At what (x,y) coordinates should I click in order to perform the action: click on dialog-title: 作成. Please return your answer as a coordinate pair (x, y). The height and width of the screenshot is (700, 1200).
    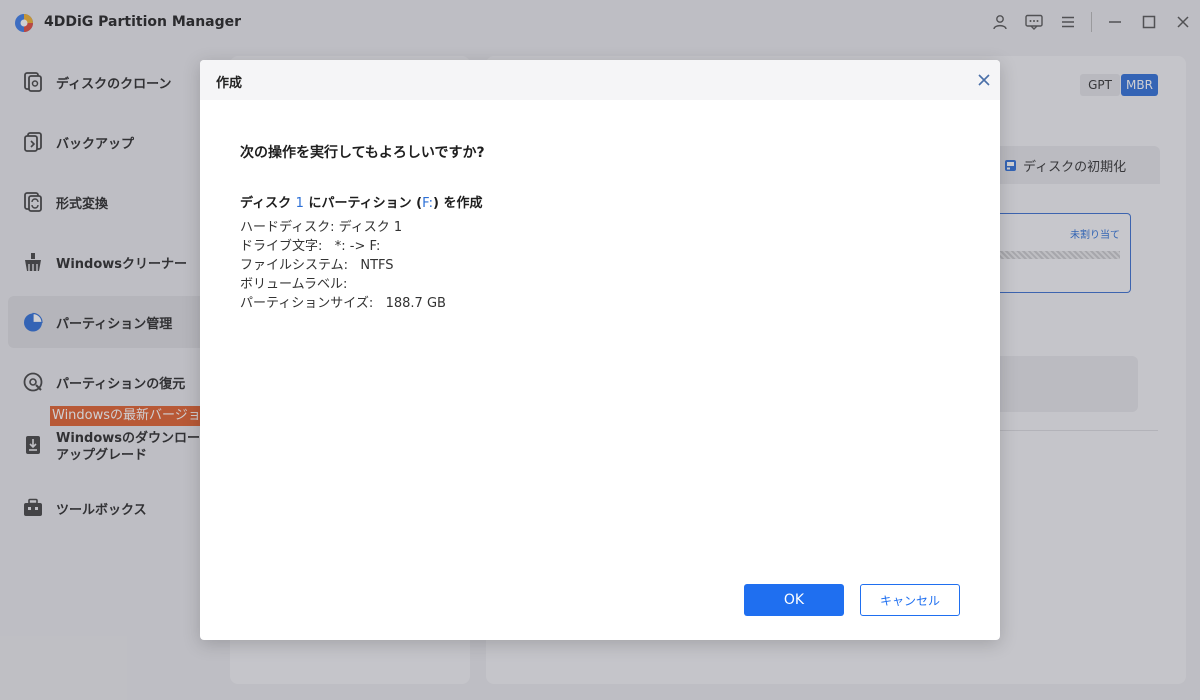
    Looking at the image, I should click on (229, 83).